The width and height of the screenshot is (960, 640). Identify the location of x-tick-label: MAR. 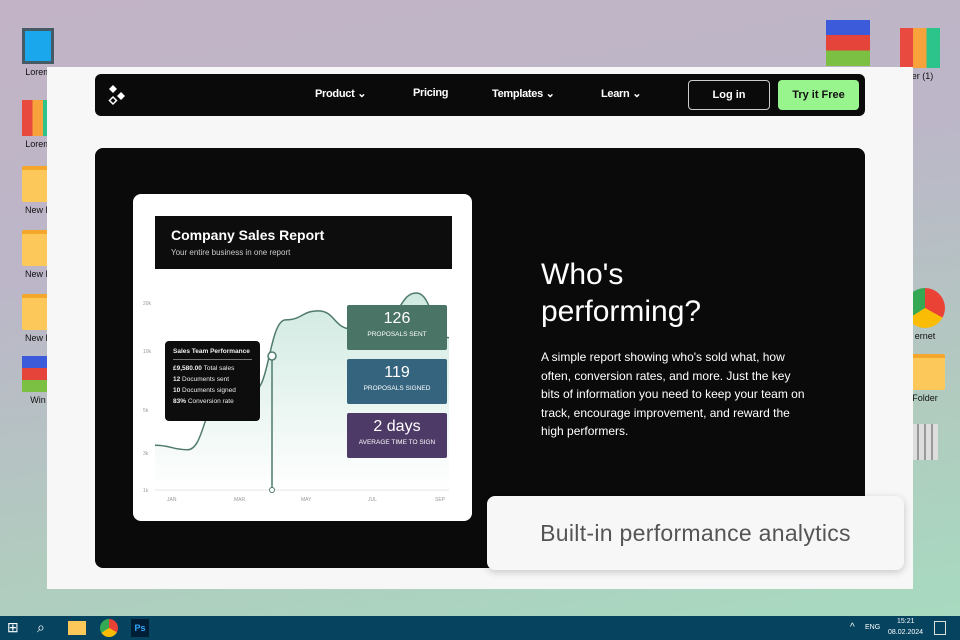
(240, 500).